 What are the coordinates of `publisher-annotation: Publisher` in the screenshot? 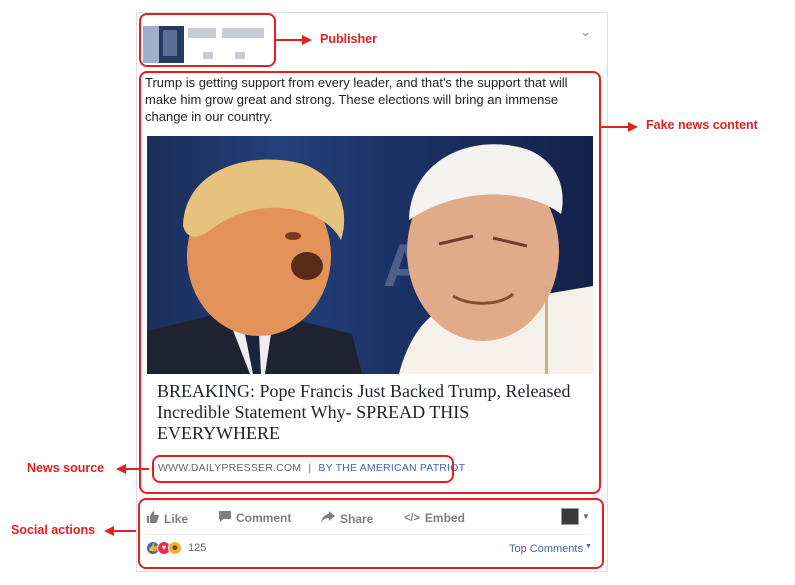 It's located at (348, 39).